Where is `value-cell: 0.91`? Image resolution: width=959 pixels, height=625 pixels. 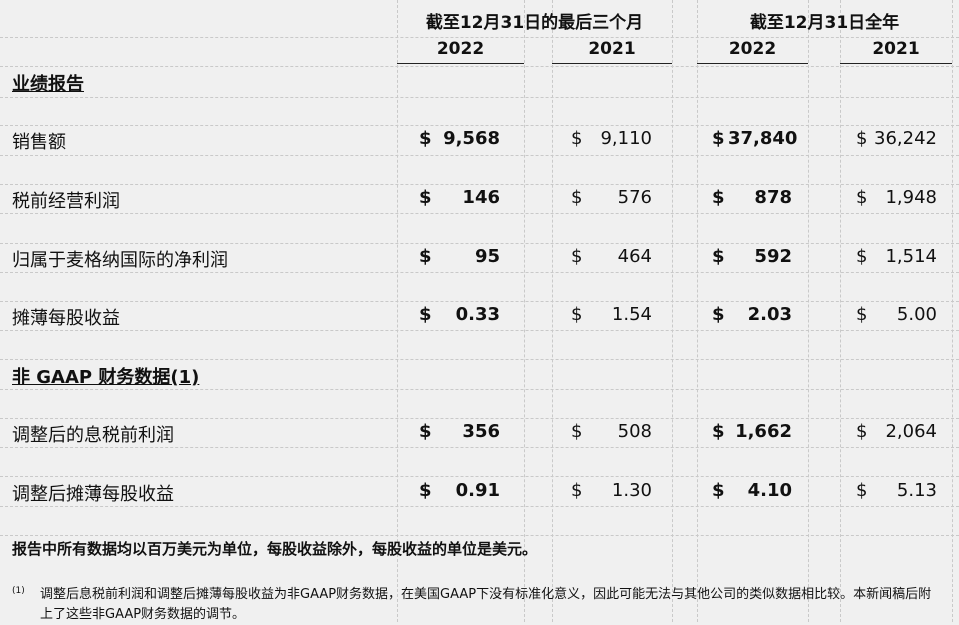 value-cell: 0.91 is located at coordinates (477, 490).